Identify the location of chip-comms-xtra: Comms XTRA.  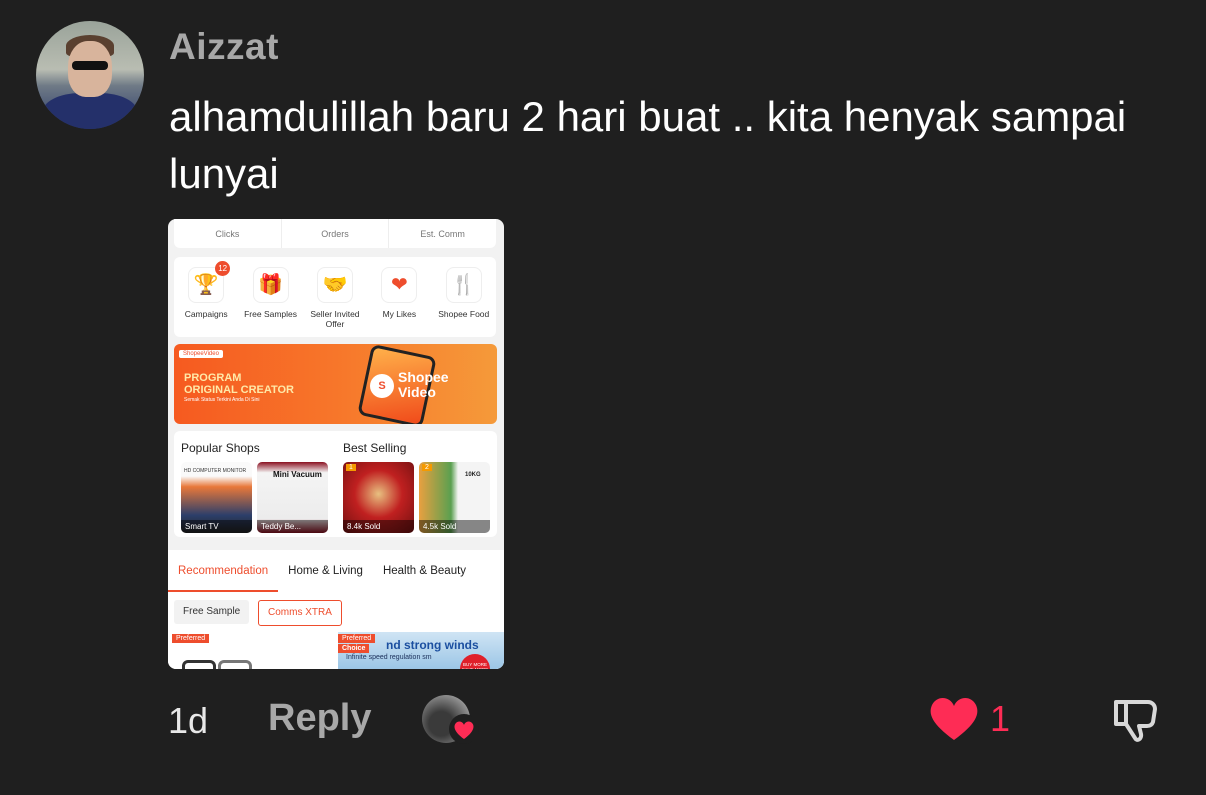
(300, 613).